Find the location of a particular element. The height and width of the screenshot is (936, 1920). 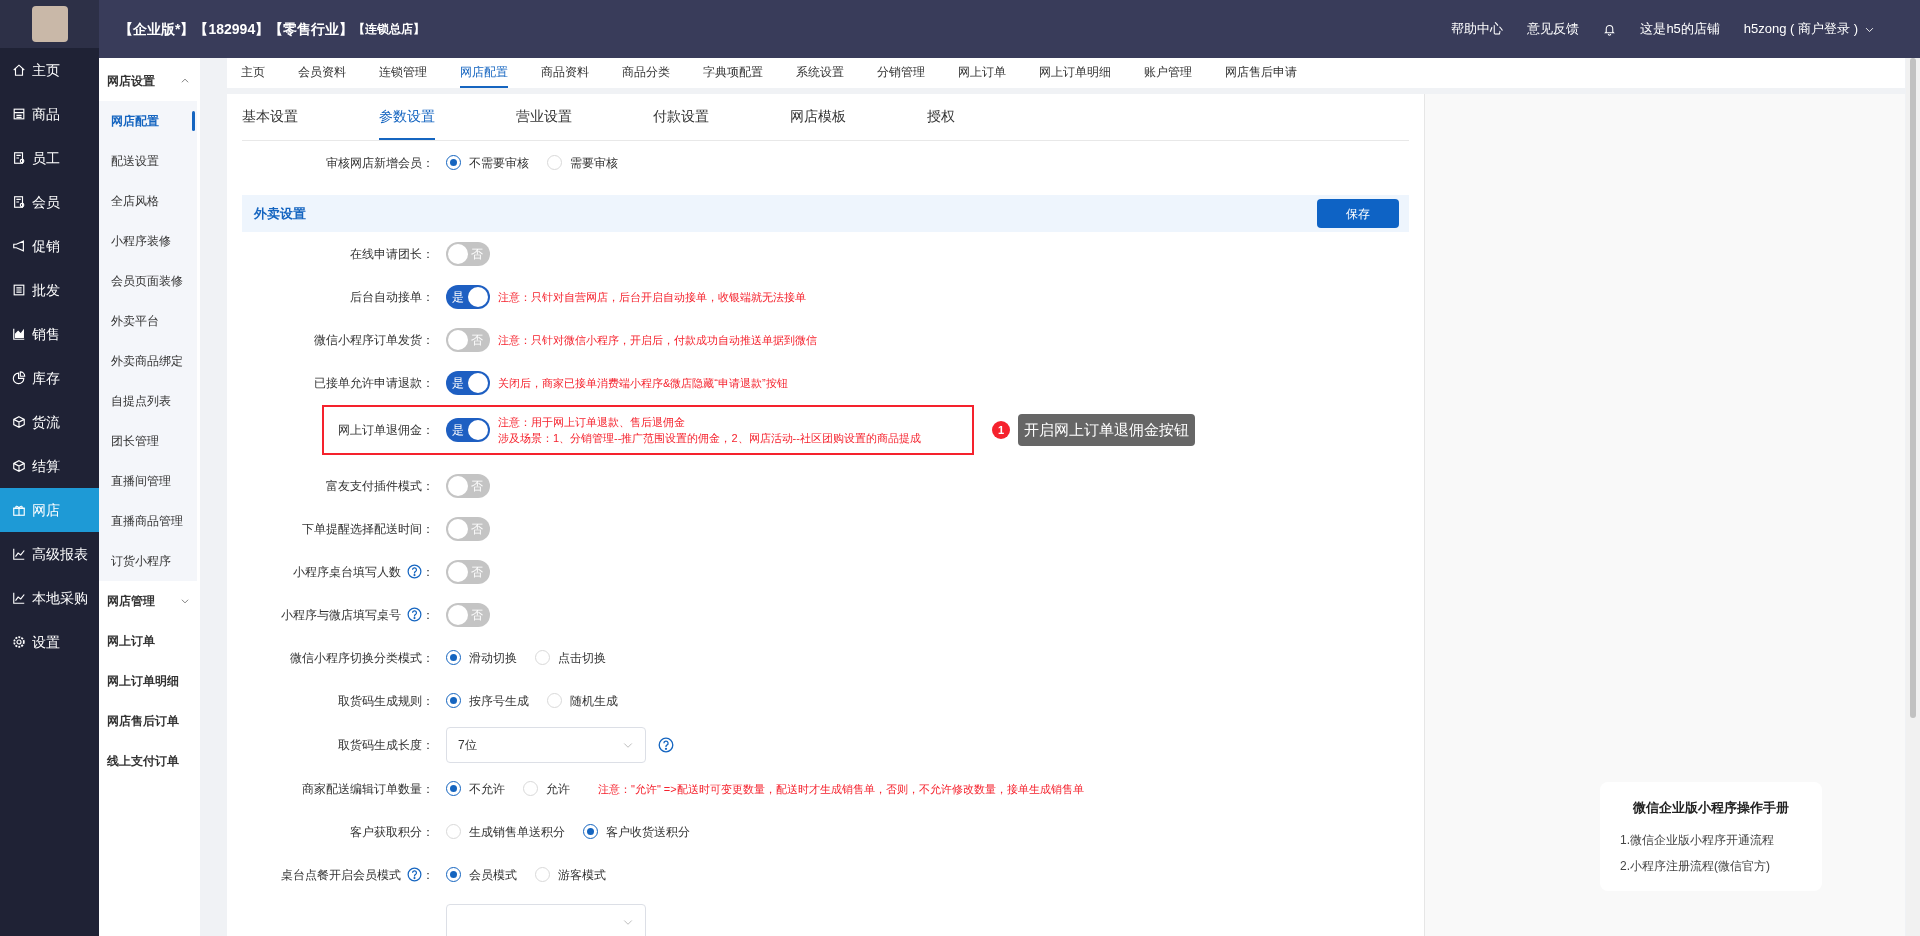

header-tag: 【零售行业】 is located at coordinates (311, 29).